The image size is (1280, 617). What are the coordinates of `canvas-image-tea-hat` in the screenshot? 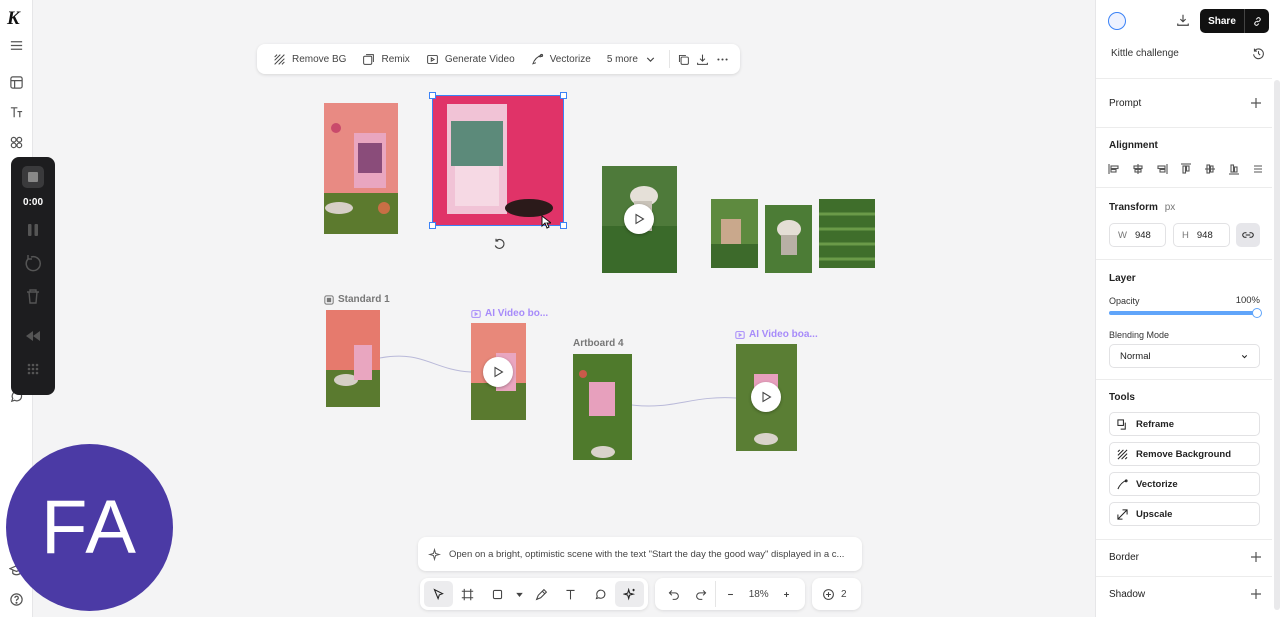 It's located at (788, 239).